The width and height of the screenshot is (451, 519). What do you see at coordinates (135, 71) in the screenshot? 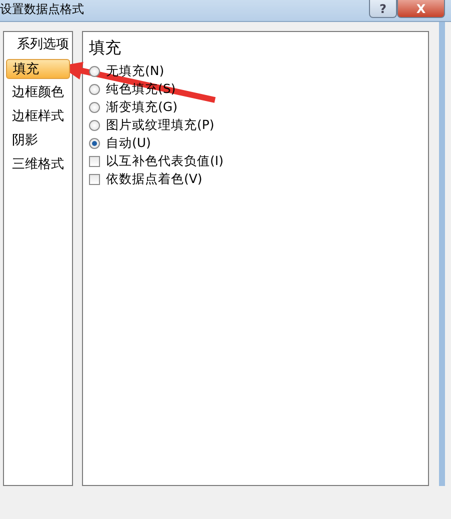
I see `option-label: 无填充(N)` at bounding box center [135, 71].